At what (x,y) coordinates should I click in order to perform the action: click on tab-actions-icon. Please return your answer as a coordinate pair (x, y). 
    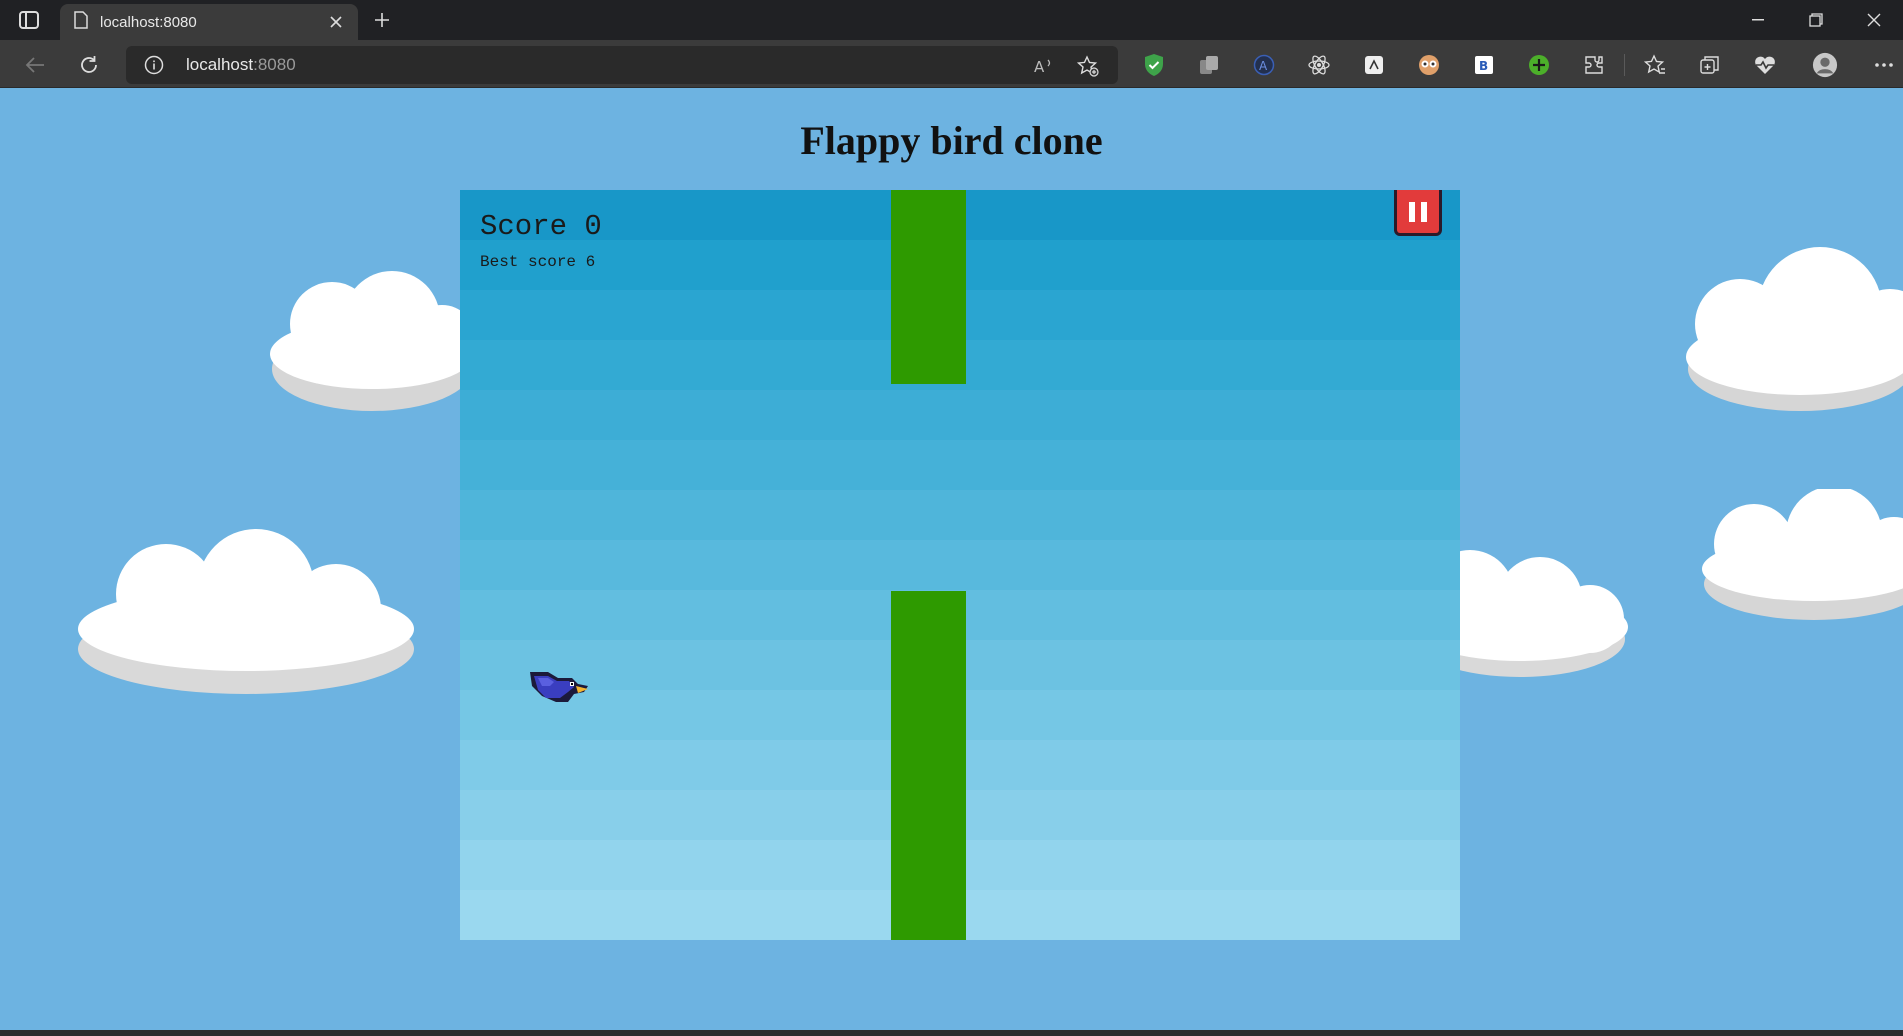
    Looking at the image, I should click on (29, 20).